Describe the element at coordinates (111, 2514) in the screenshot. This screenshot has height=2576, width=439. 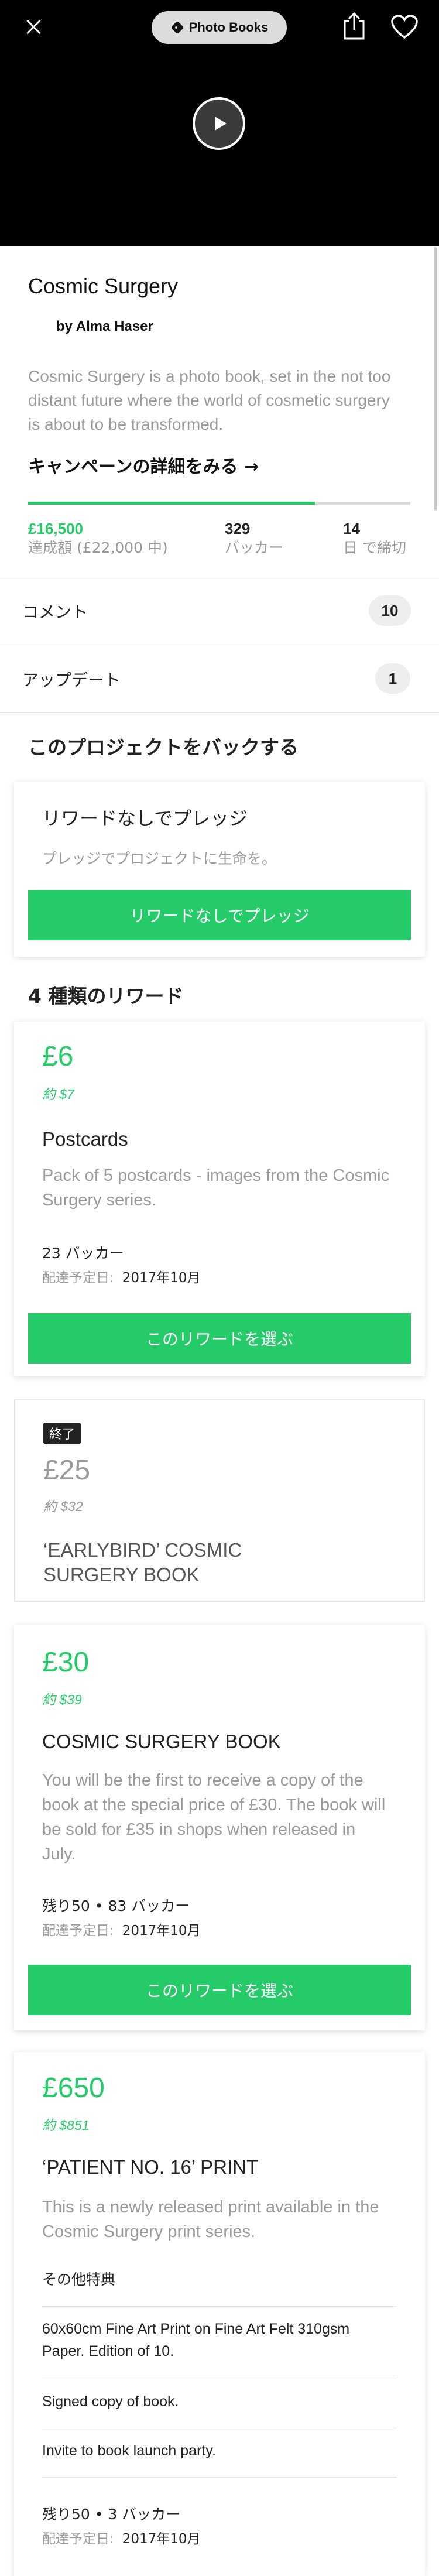
I see `reward-backers: 残り50 • 3 バッカー` at that location.